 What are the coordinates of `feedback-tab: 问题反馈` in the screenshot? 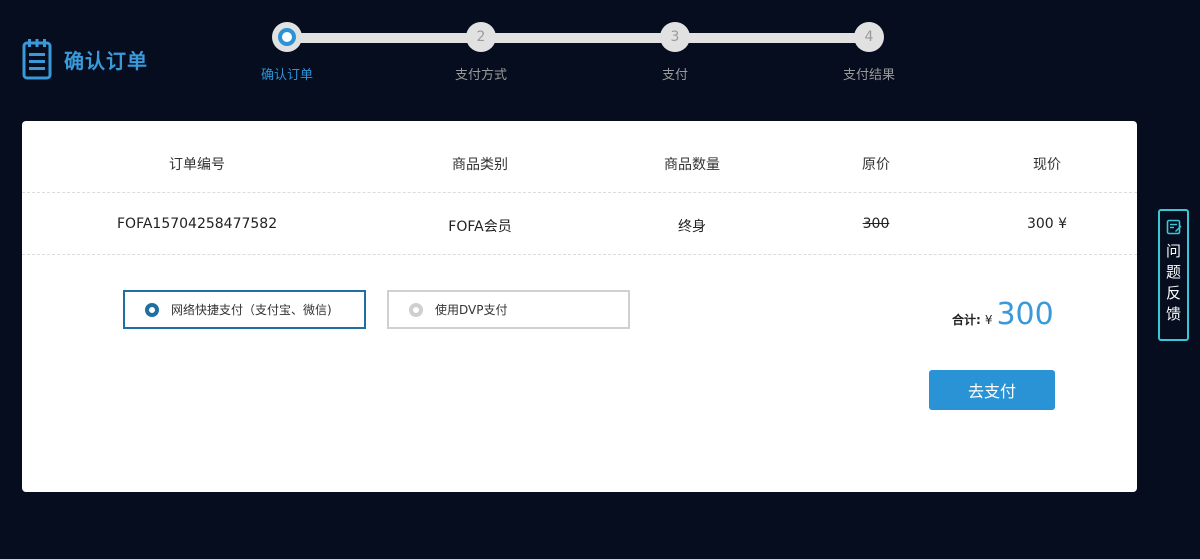 It's located at (1173, 275).